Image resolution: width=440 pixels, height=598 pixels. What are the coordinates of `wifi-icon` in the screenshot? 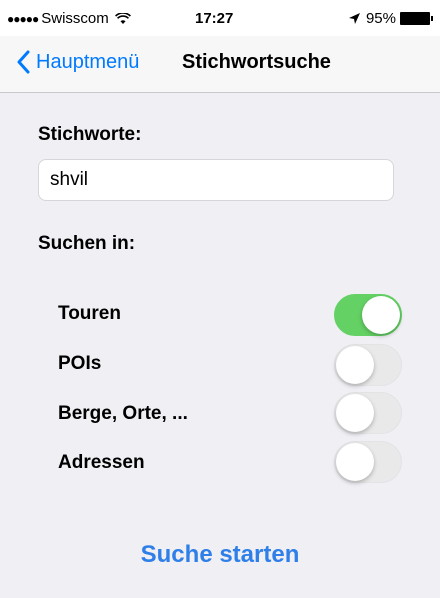 It's located at (122, 18).